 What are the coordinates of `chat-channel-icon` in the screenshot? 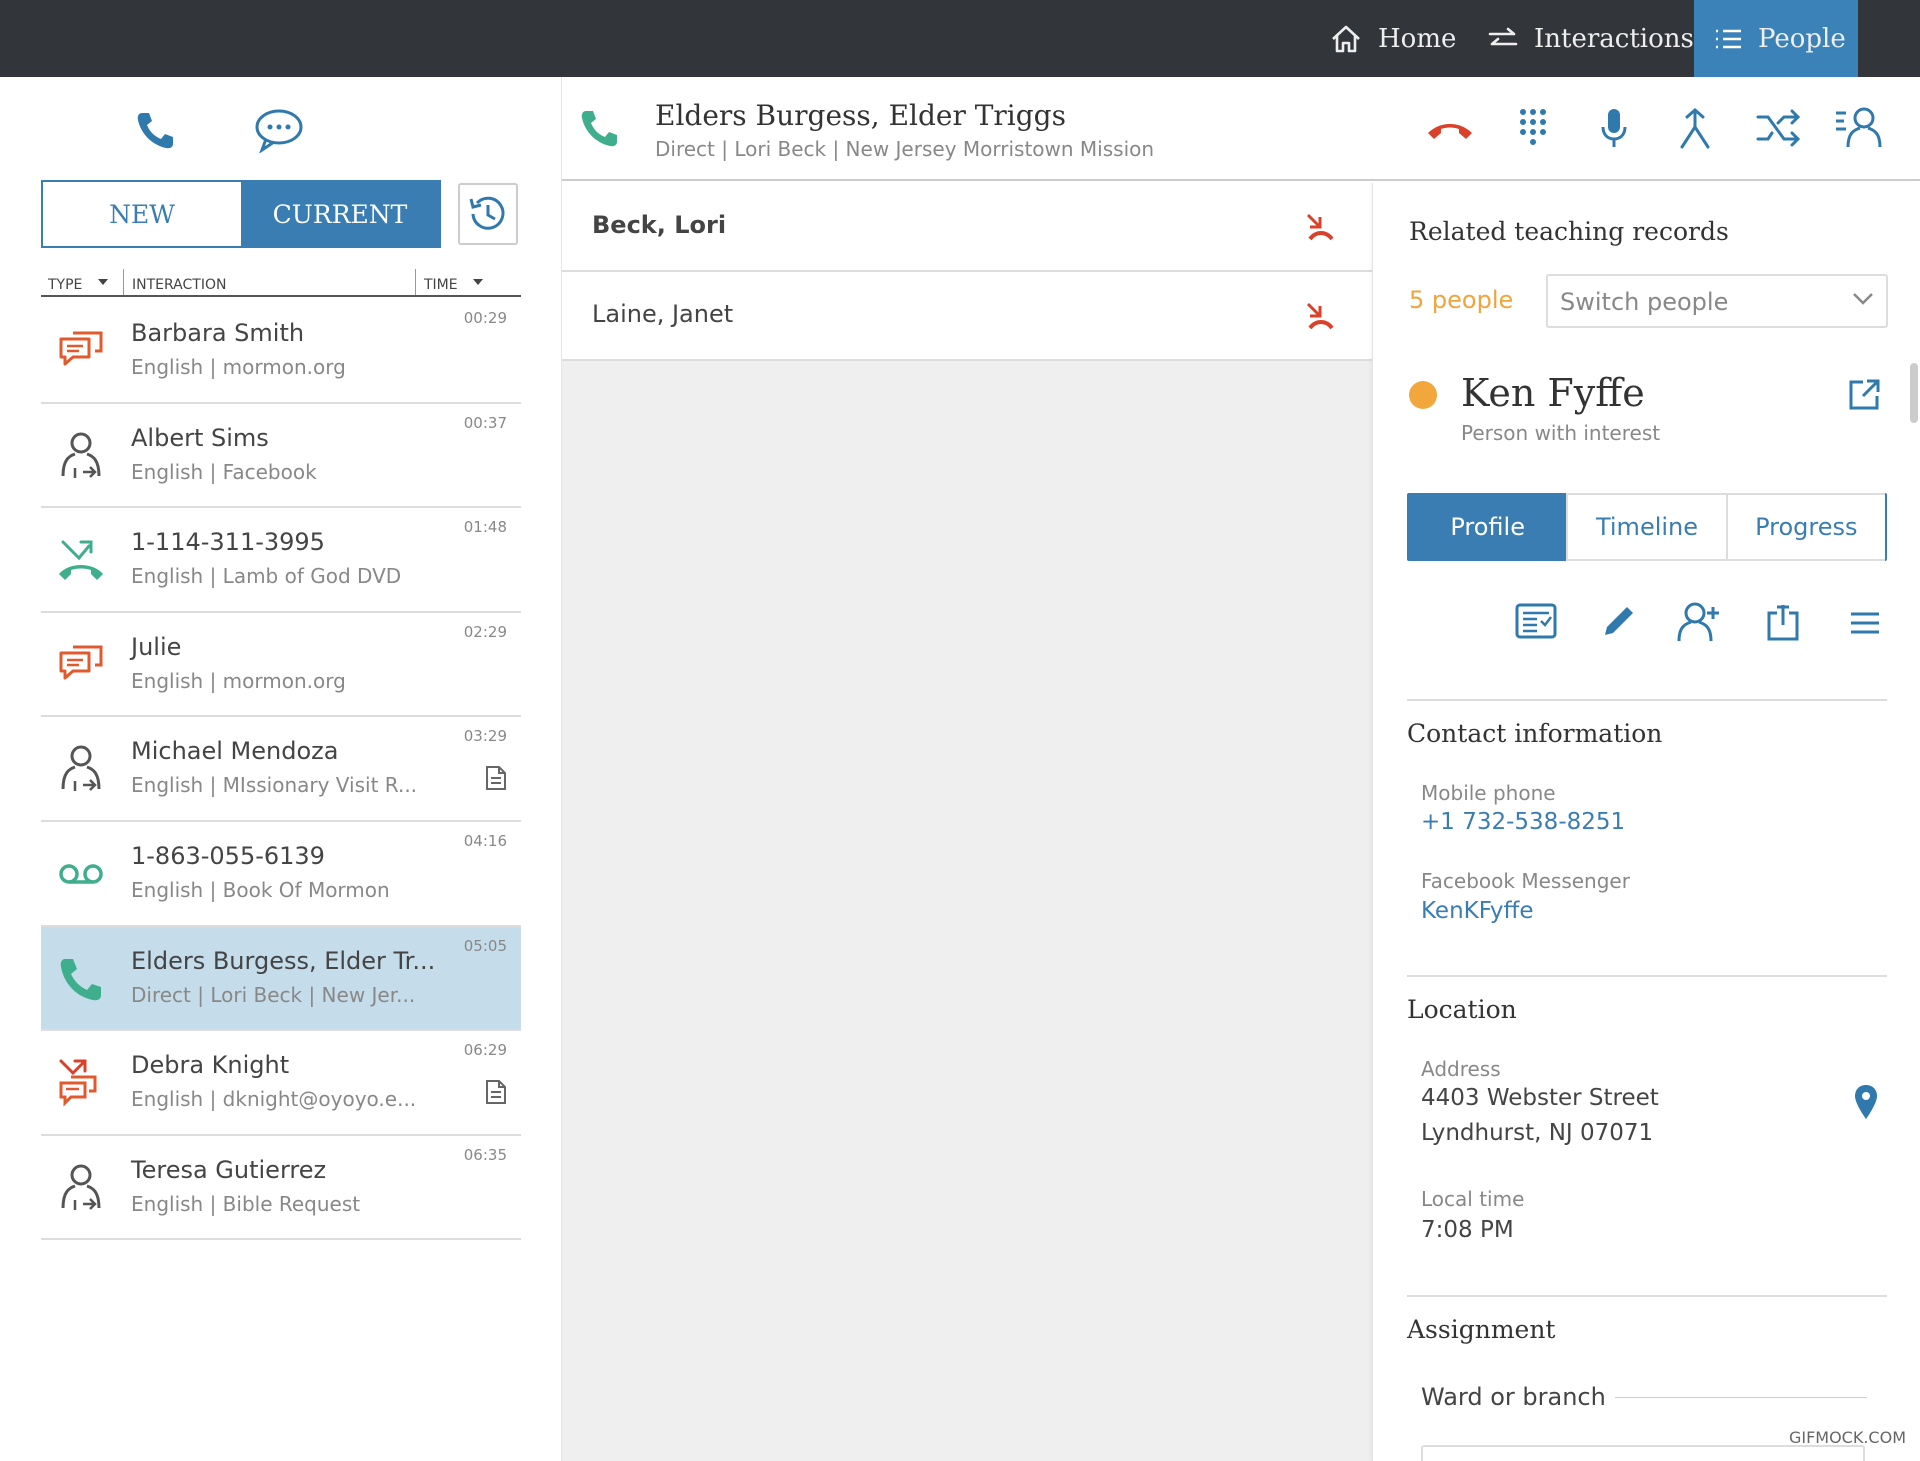 It's located at (279, 130).